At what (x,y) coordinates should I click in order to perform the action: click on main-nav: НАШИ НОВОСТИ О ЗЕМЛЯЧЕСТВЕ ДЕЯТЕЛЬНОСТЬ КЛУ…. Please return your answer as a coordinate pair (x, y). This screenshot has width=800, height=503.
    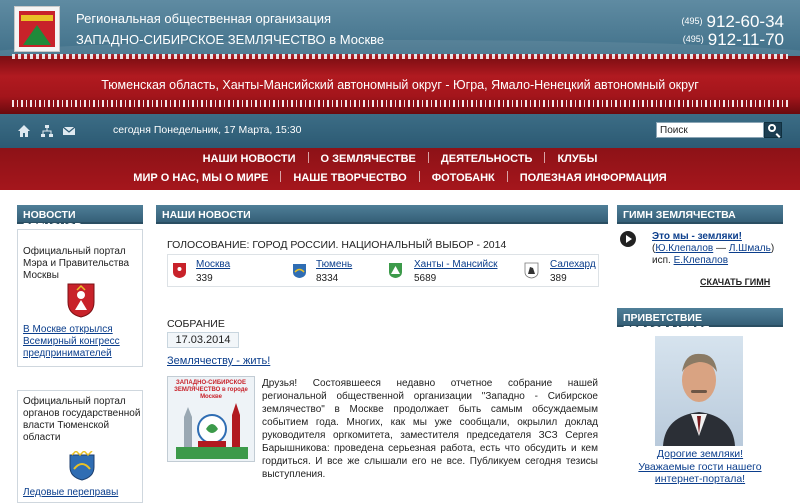
    Looking at the image, I should click on (400, 169).